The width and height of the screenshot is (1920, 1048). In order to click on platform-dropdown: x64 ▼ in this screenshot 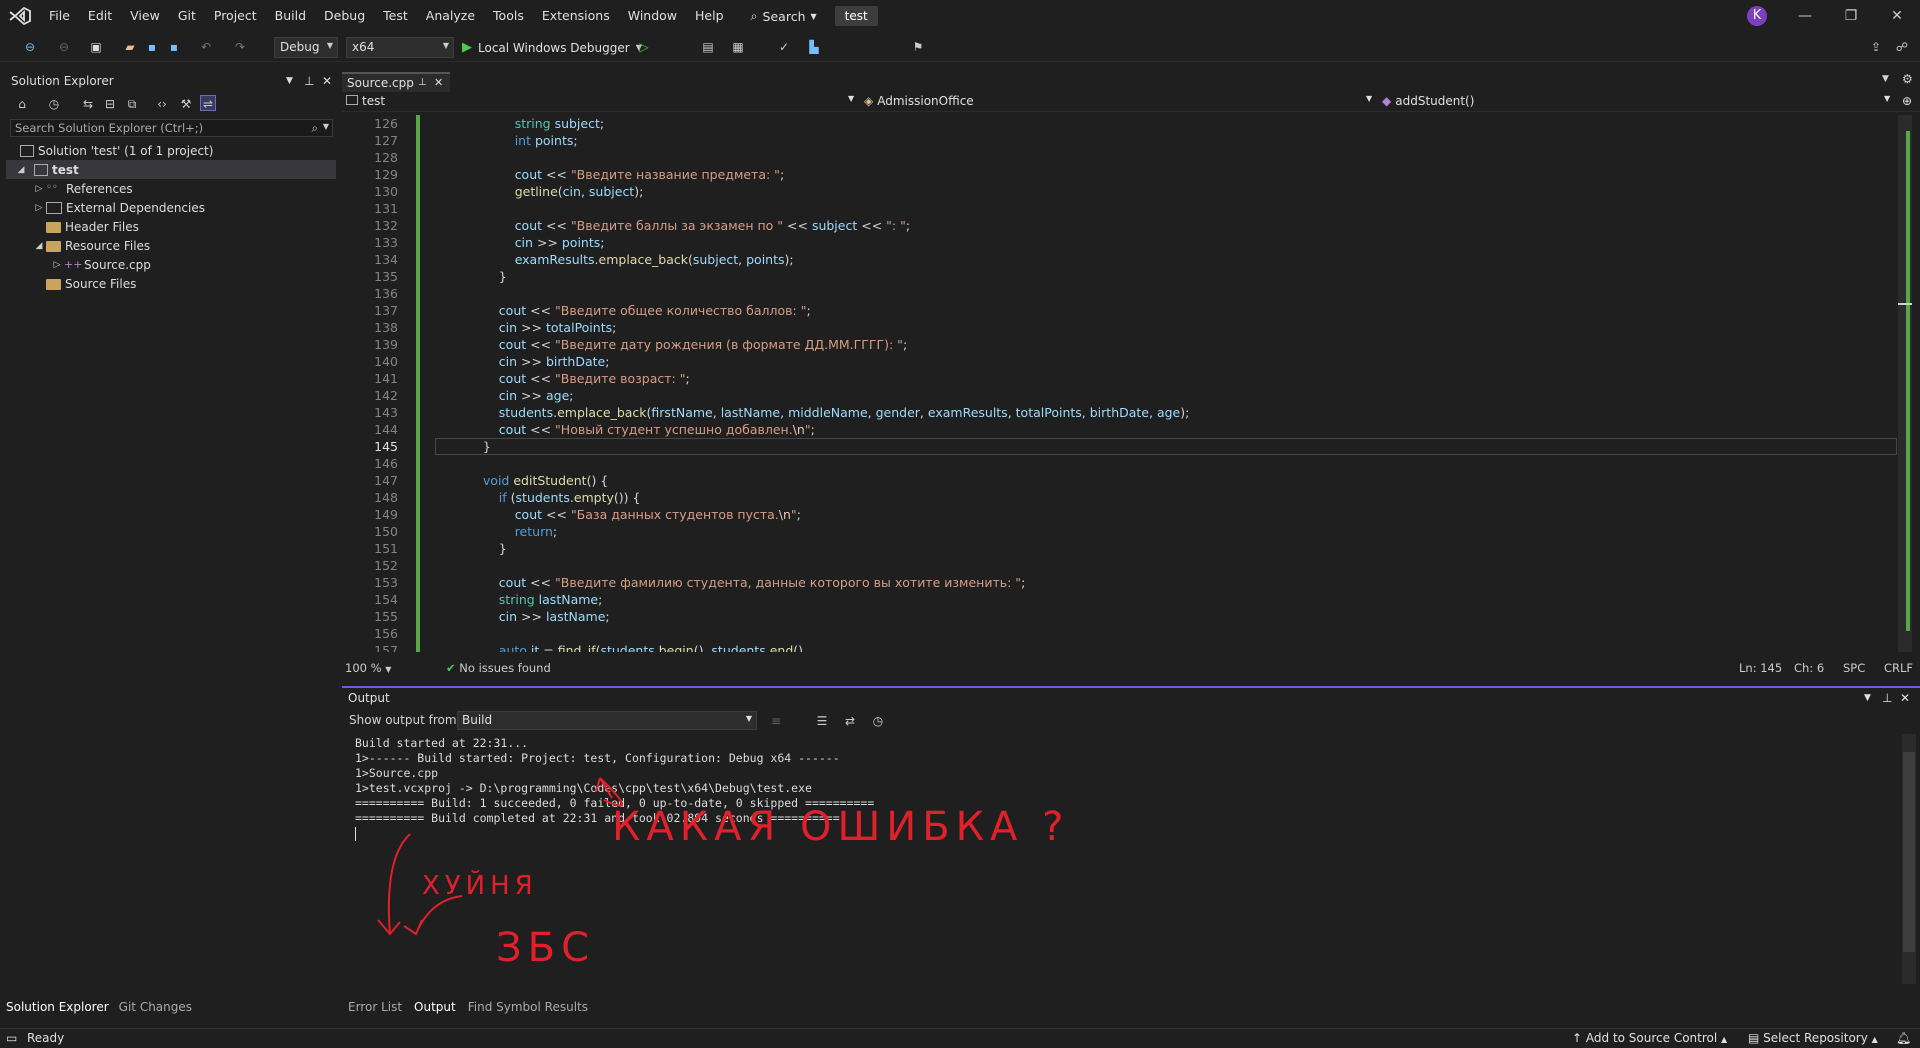, I will do `click(400, 47)`.